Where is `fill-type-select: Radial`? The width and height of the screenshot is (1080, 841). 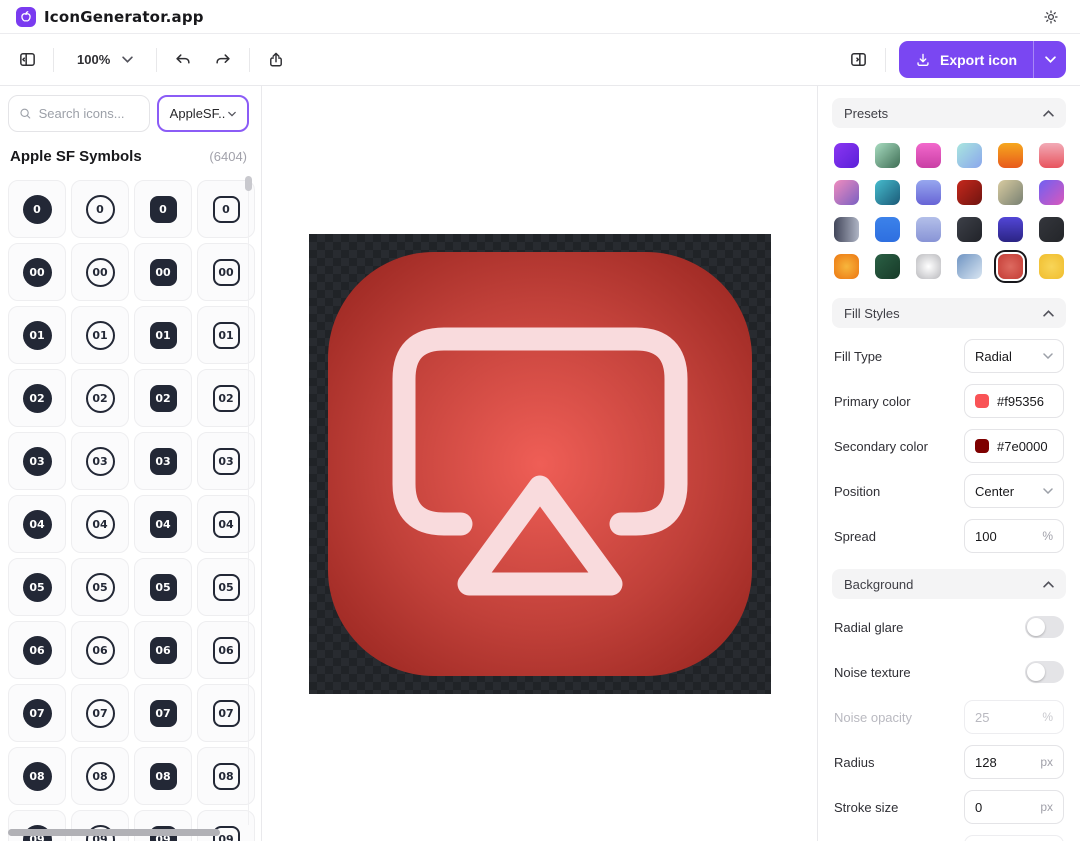 fill-type-select: Radial is located at coordinates (1014, 356).